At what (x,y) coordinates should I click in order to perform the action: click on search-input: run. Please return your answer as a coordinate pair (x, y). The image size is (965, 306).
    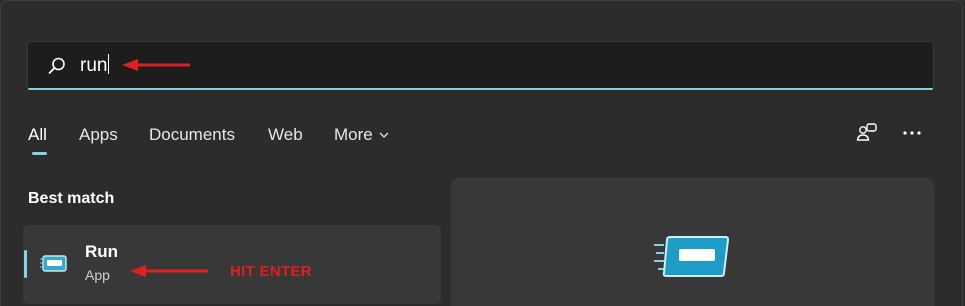
    Looking at the image, I should click on (95, 66).